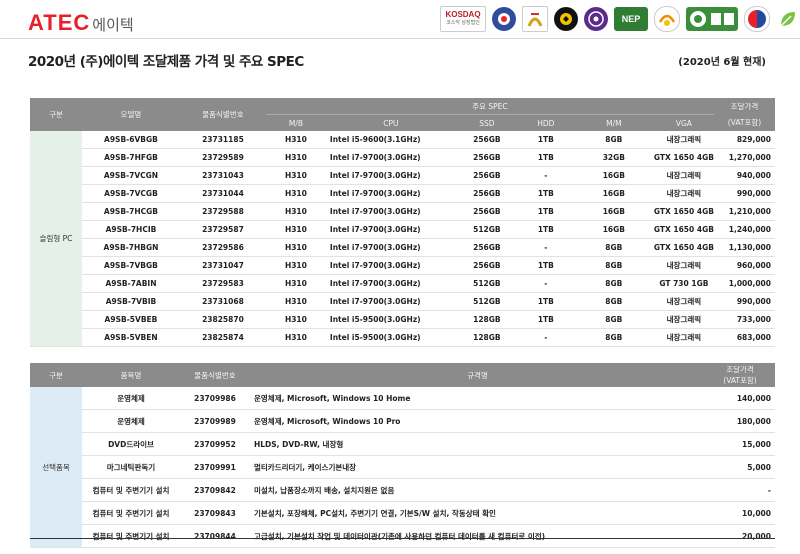  I want to click on id-cell: 23731185, so click(222, 140).